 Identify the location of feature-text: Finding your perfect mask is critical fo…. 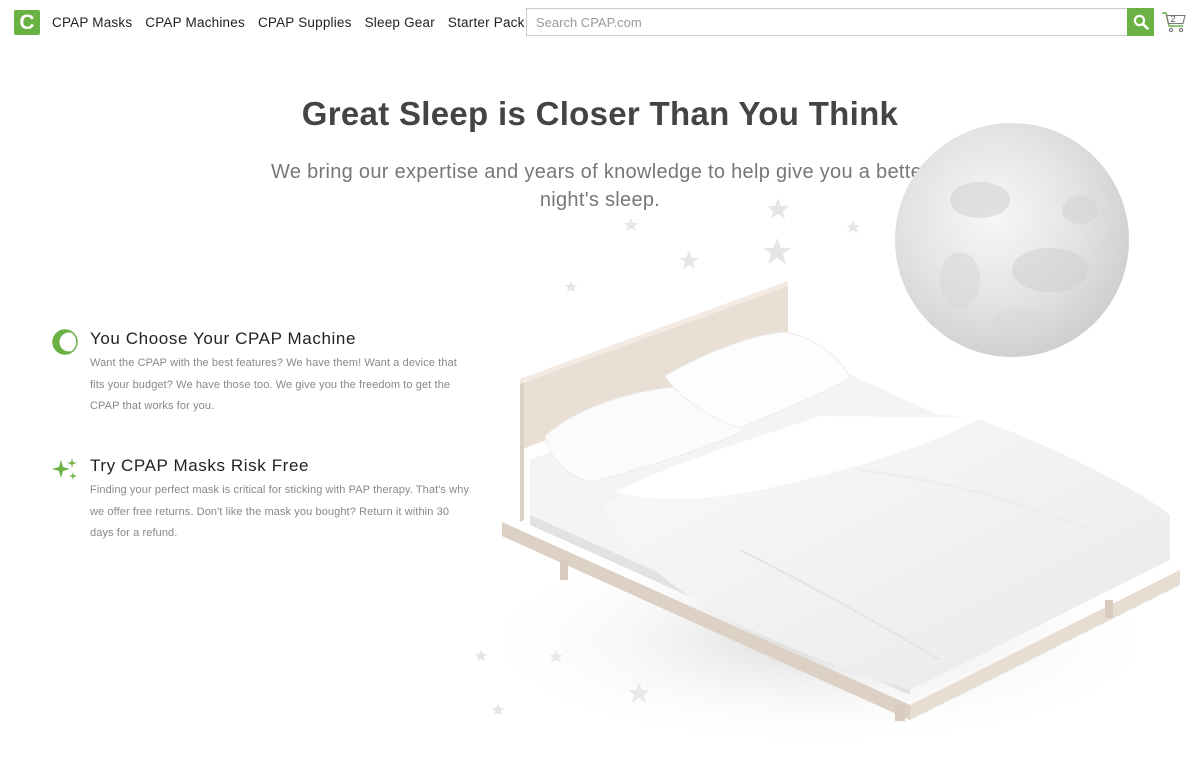
(280, 511).